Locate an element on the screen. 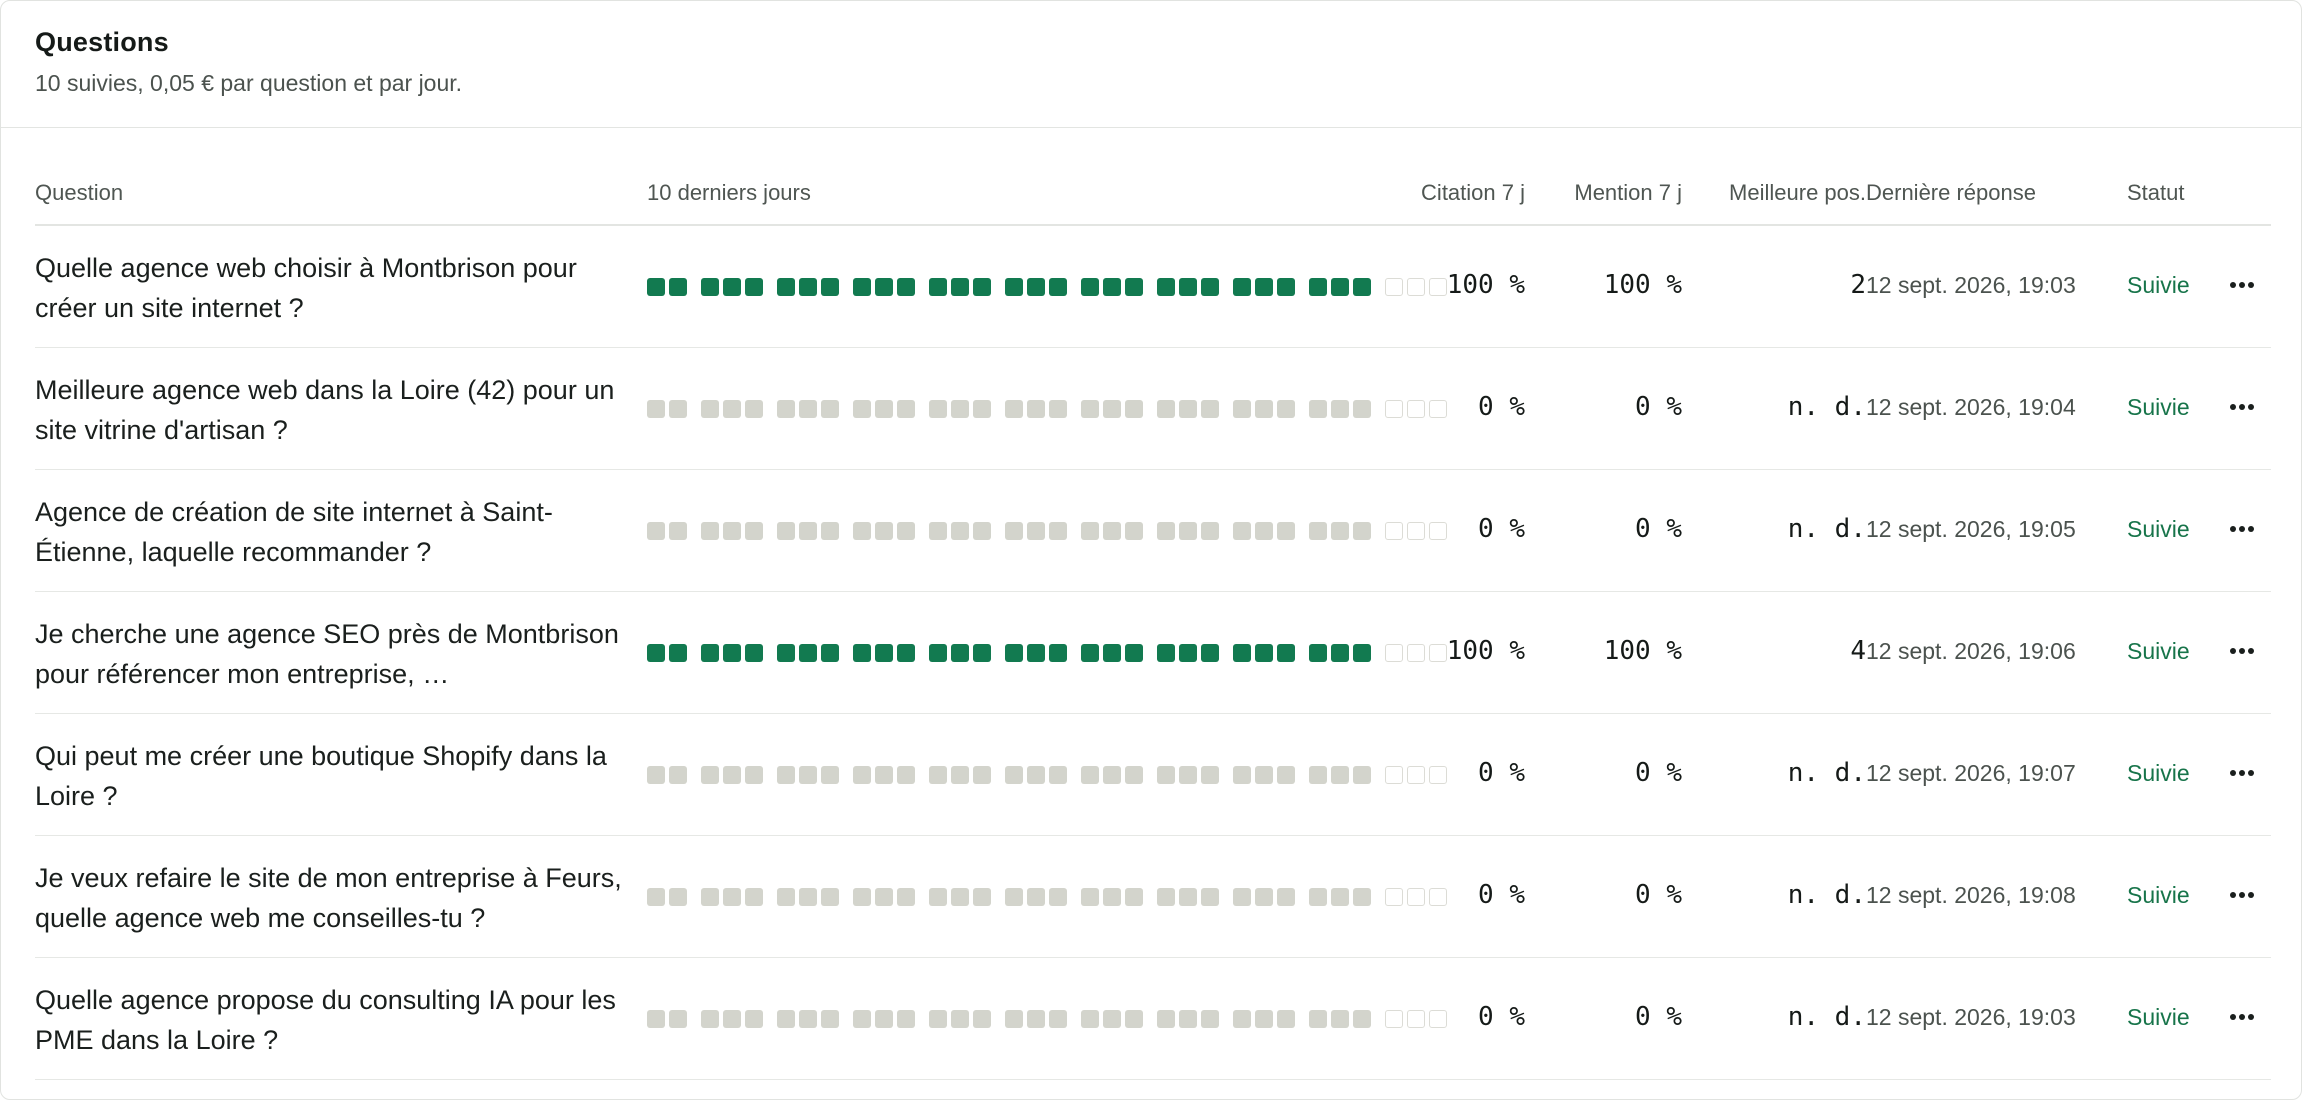 The image size is (2304, 1100). column-header-citation: Citation 7 j is located at coordinates (1473, 192).